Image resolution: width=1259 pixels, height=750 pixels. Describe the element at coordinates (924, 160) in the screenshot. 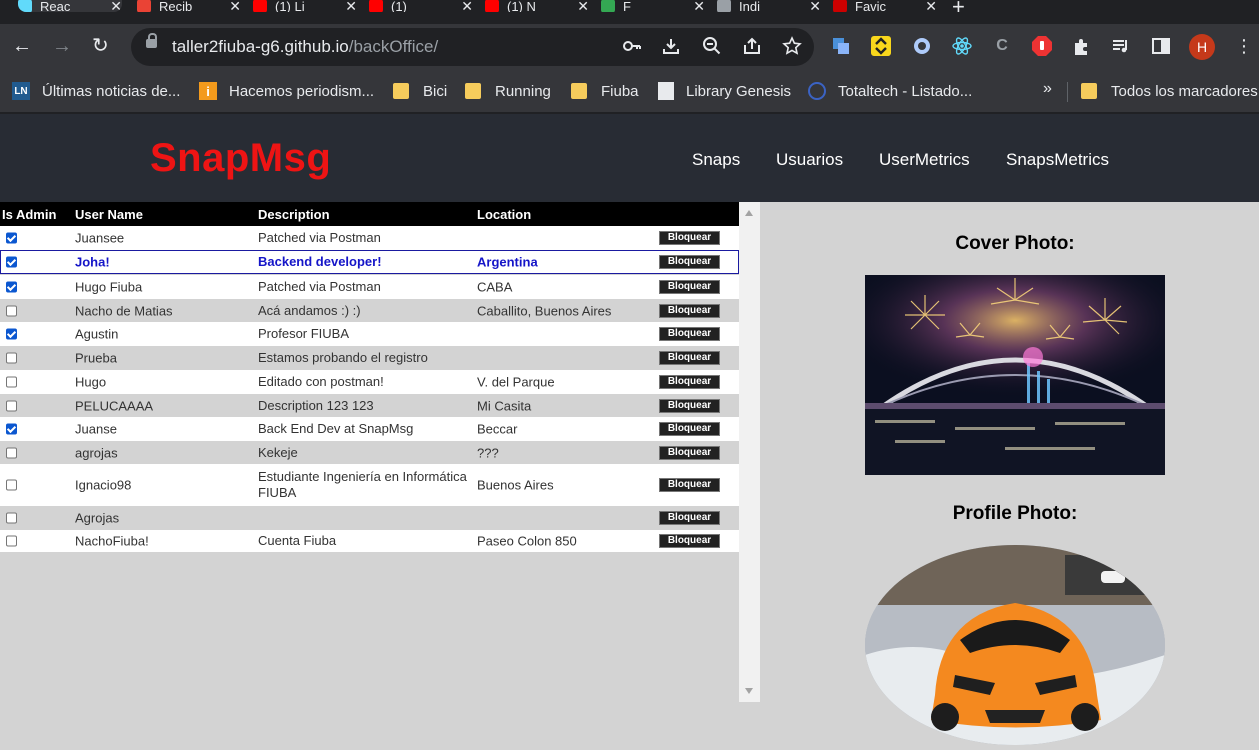

I see `nav-usermetrics: UserMetrics` at that location.